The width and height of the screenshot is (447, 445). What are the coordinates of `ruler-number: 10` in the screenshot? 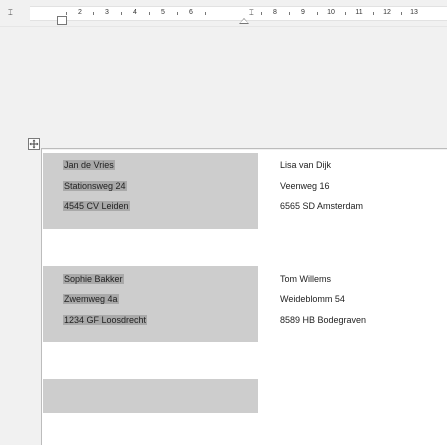 It's located at (331, 12).